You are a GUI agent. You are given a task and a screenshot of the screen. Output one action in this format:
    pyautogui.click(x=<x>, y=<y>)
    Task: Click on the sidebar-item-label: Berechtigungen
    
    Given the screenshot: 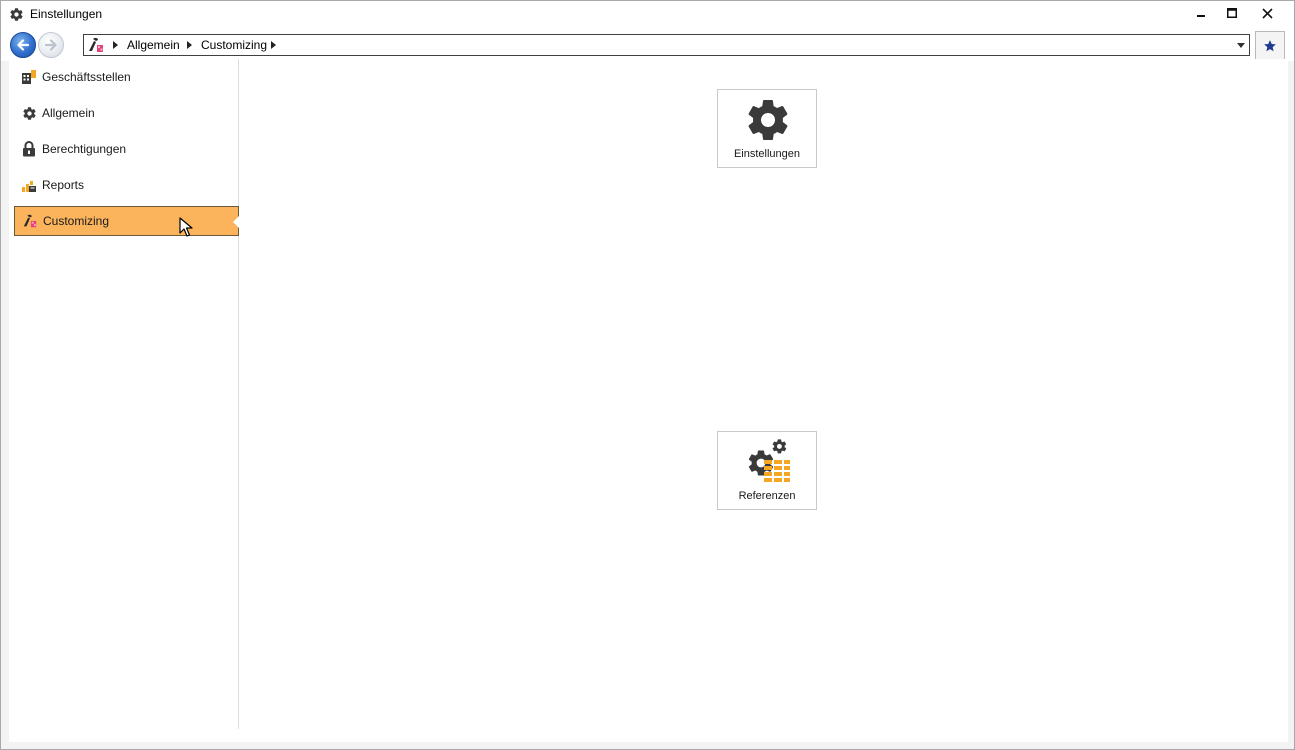 What is the action you would take?
    pyautogui.click(x=84, y=149)
    